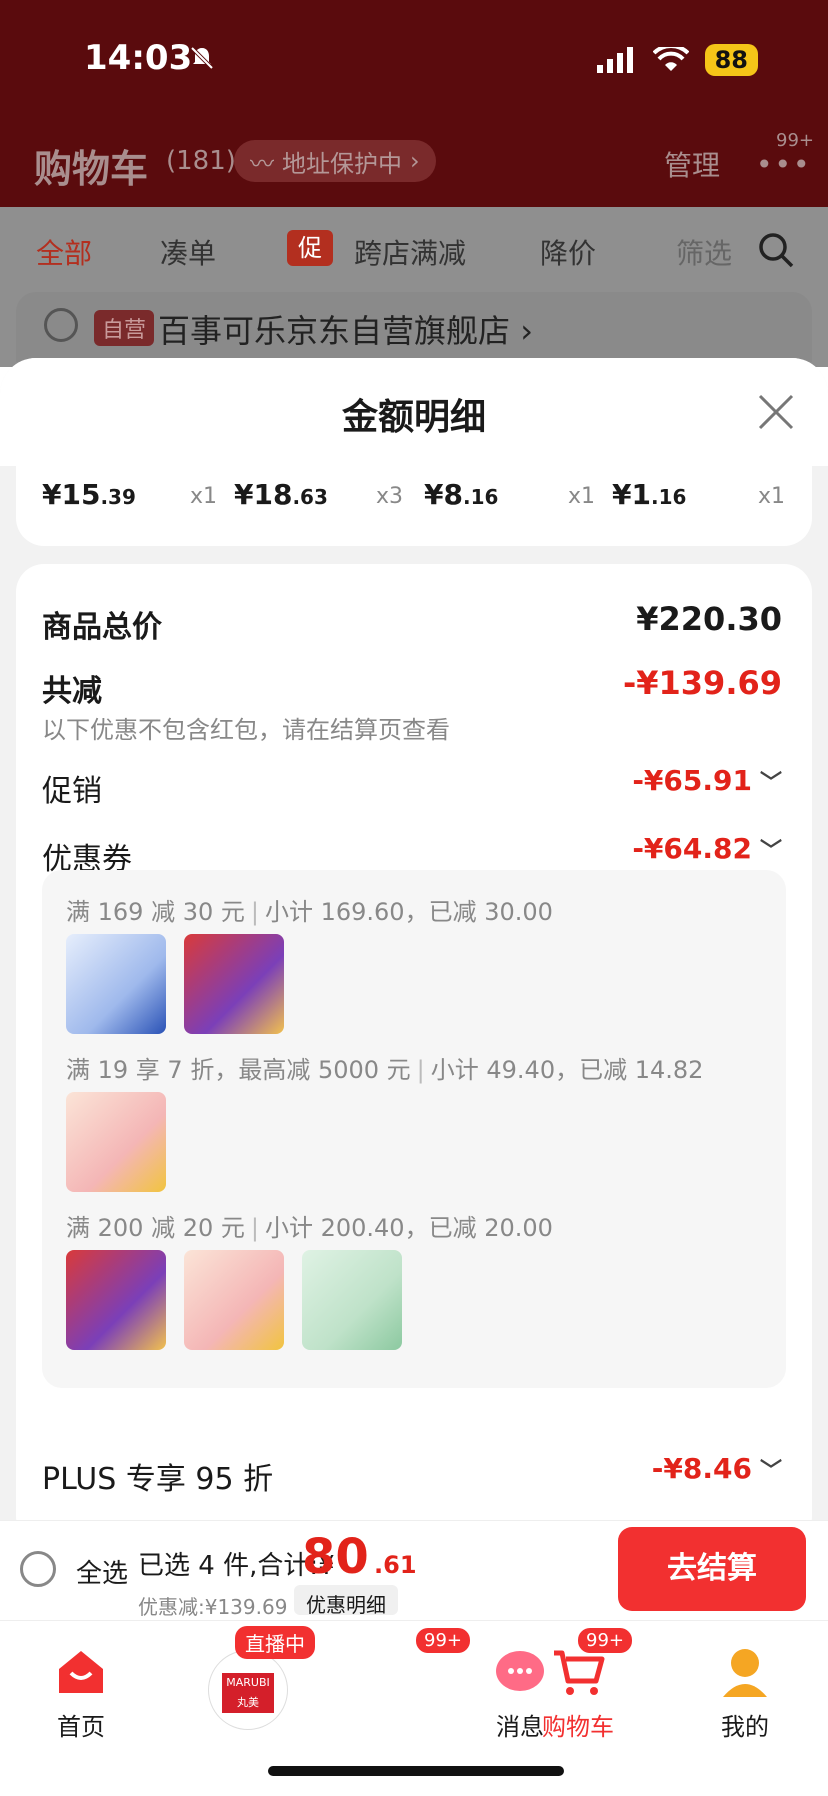 This screenshot has height=1796, width=828. I want to click on discount-note: 以下优惠不包含红包，请在结算页查看, so click(246, 730).